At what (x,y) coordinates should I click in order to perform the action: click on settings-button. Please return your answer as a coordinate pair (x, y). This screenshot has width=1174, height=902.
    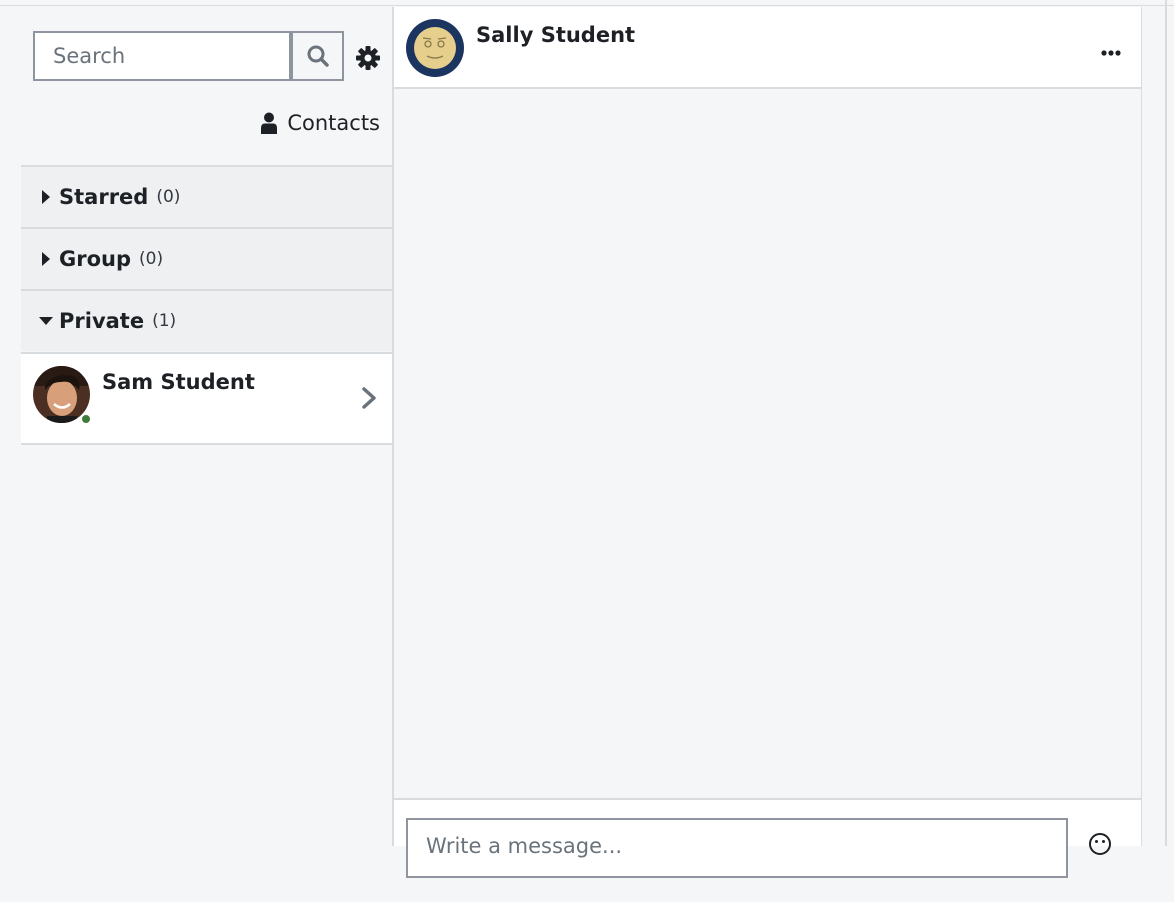
    Looking at the image, I should click on (368, 58).